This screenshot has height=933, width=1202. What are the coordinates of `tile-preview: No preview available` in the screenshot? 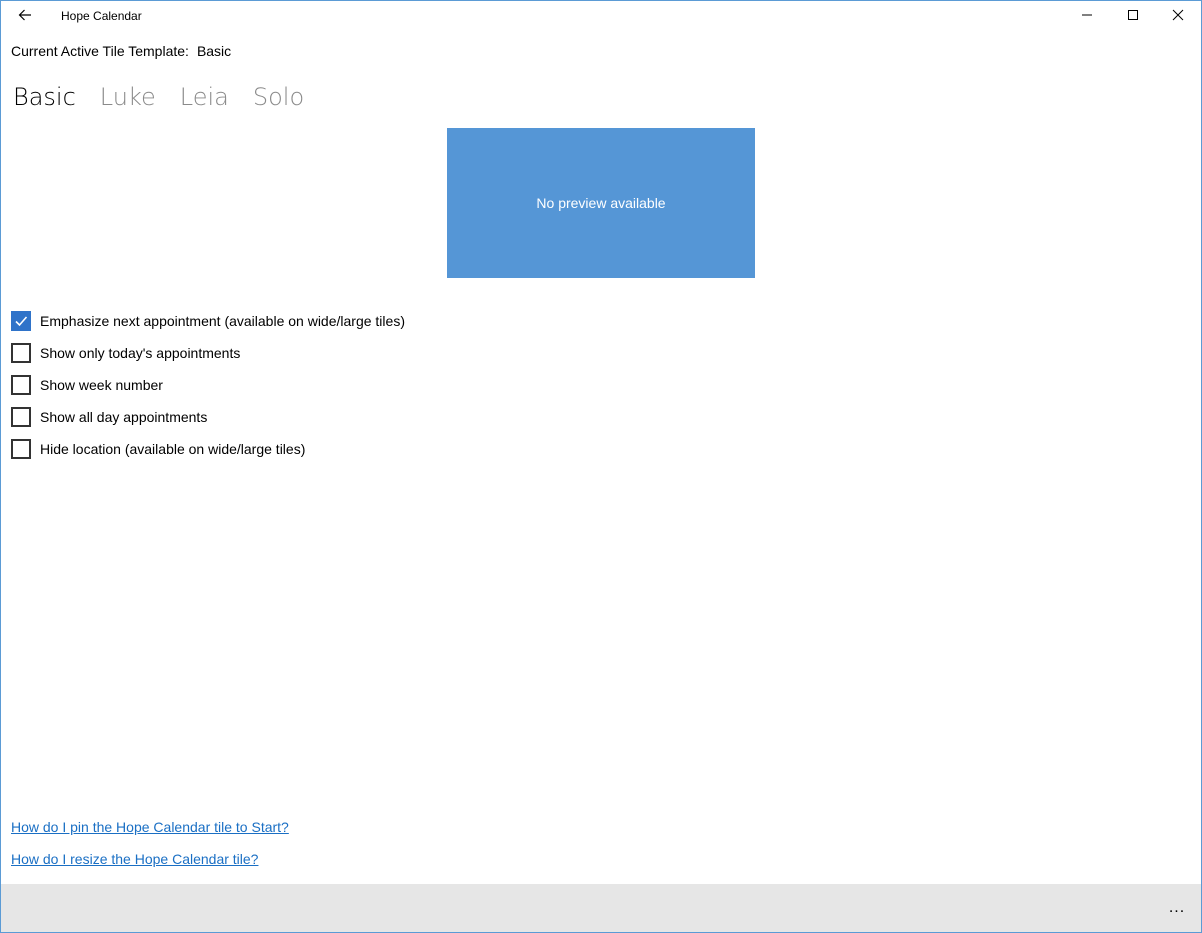 It's located at (601, 203).